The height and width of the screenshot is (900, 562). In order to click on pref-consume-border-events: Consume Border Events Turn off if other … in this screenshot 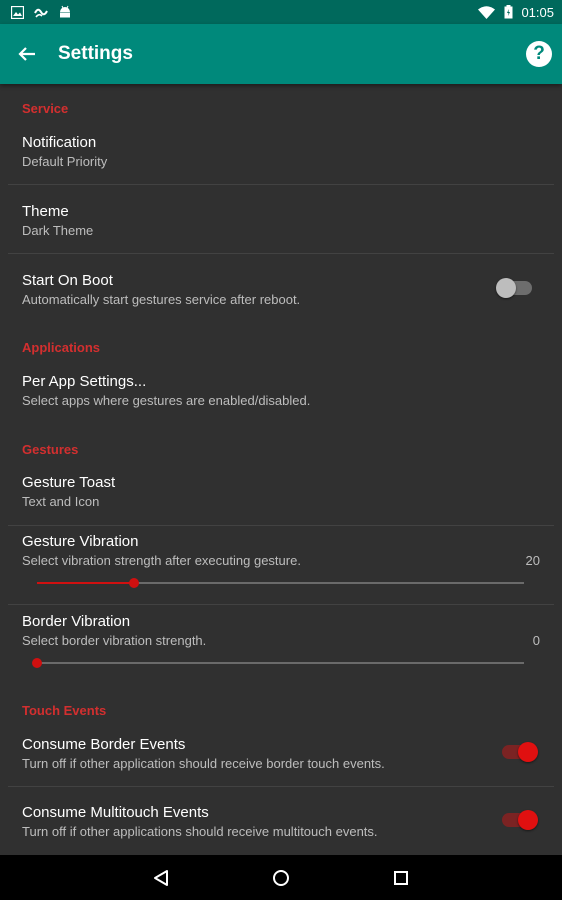, I will do `click(281, 756)`.